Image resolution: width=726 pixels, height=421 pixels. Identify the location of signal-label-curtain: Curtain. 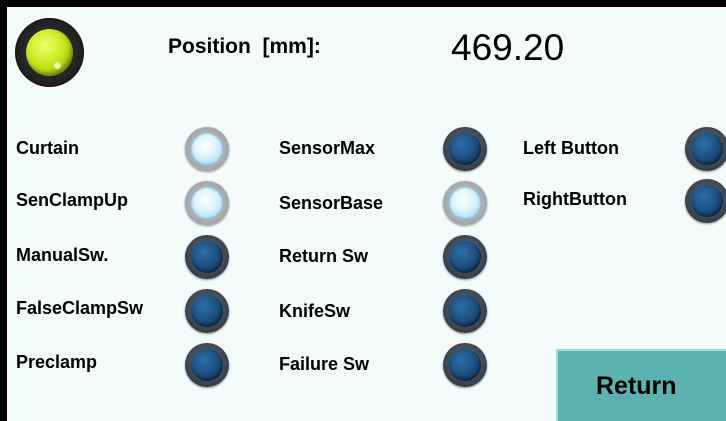
(47, 148).